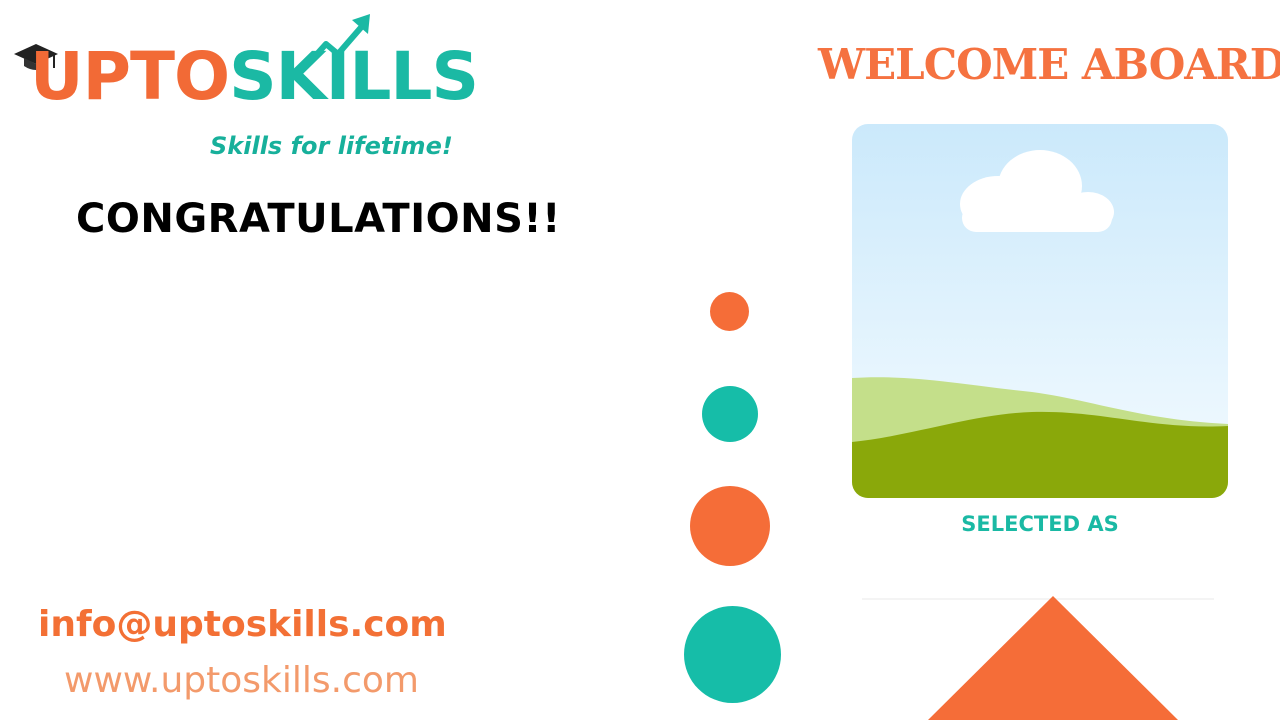 Image resolution: width=1280 pixels, height=720 pixels. What do you see at coordinates (1049, 64) in the screenshot?
I see `welcome-title: WELCOME ABOARD` at bounding box center [1049, 64].